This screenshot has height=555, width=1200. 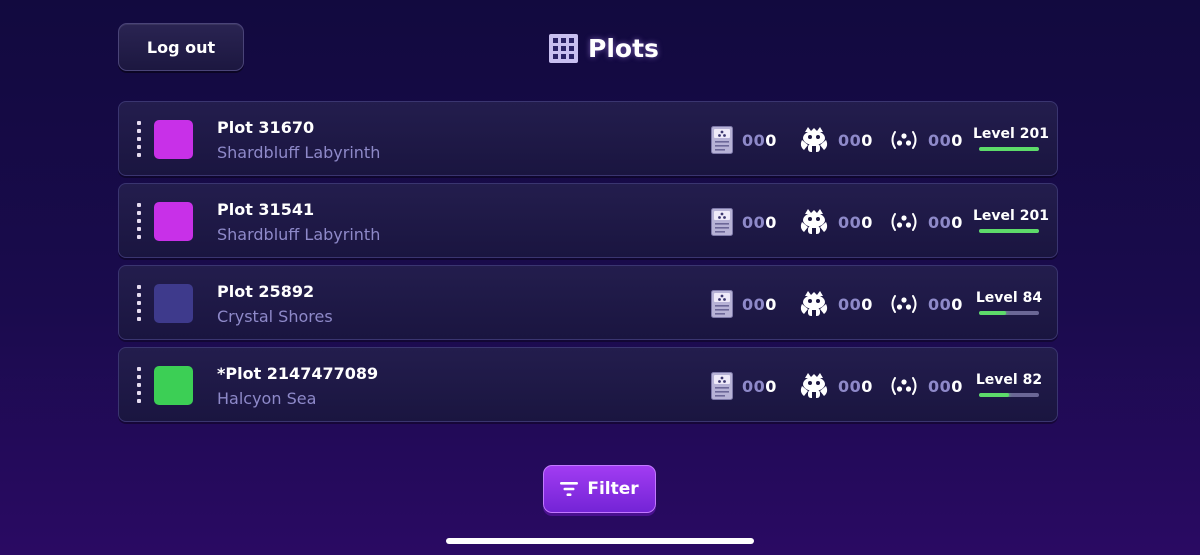 I want to click on plot-row: Plot 31670 Shardbluff Labyrinth 000 000, so click(x=588, y=138).